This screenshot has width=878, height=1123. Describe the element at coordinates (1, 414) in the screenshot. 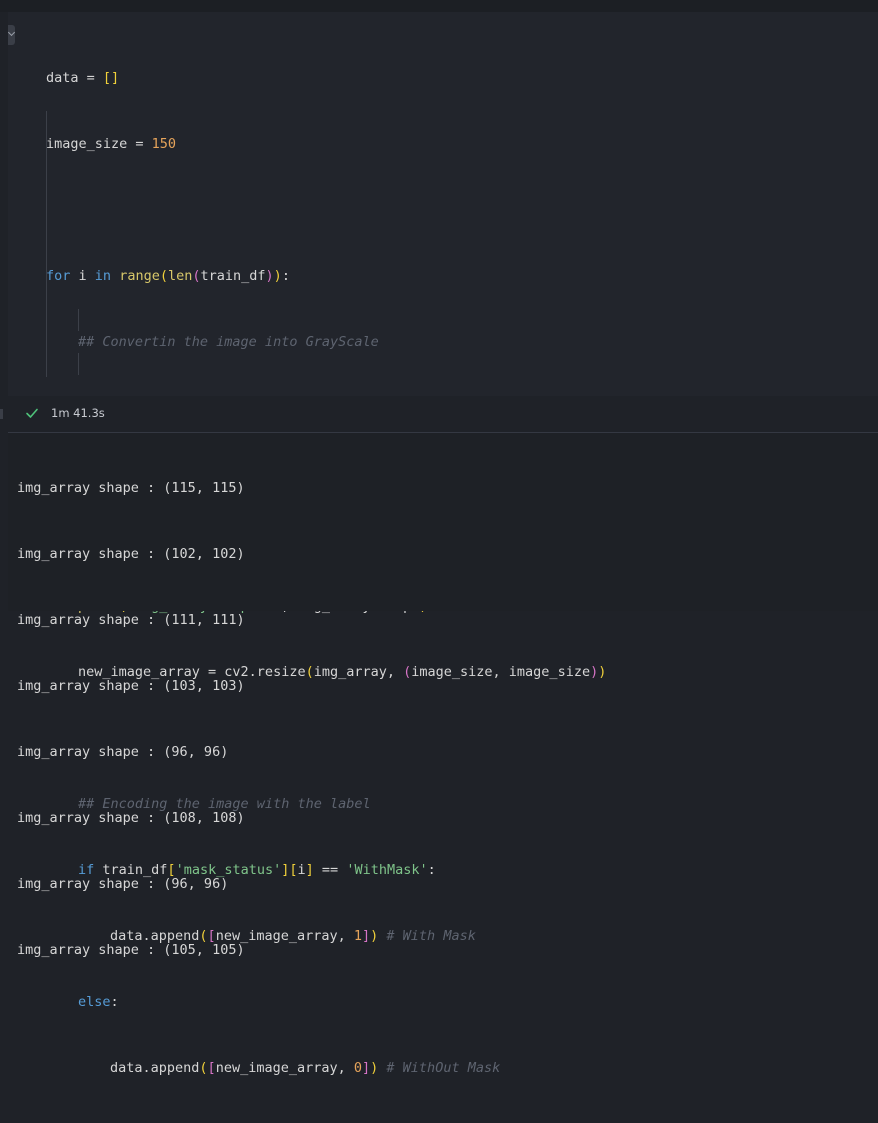

I see `status-marker` at that location.